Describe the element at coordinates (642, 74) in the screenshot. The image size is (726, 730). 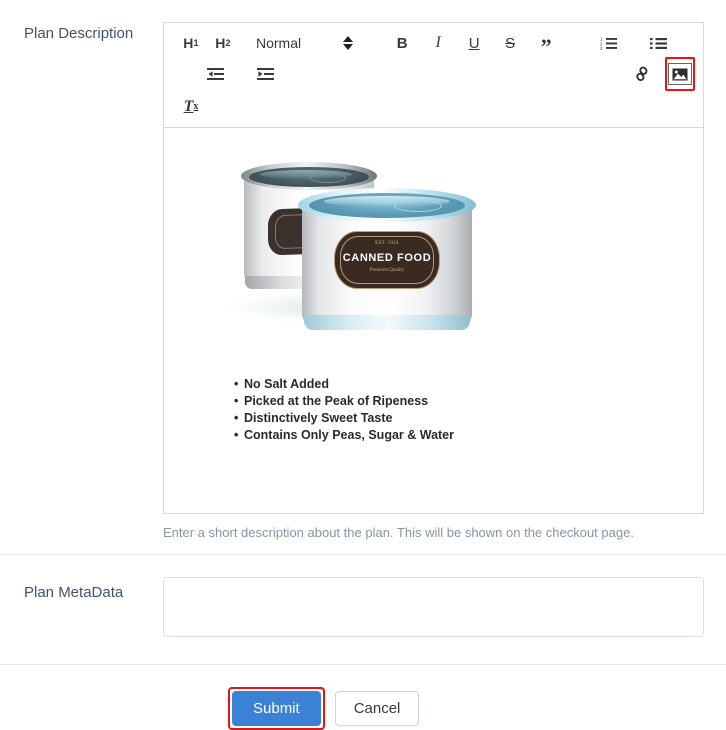
I see `link-icon` at that location.